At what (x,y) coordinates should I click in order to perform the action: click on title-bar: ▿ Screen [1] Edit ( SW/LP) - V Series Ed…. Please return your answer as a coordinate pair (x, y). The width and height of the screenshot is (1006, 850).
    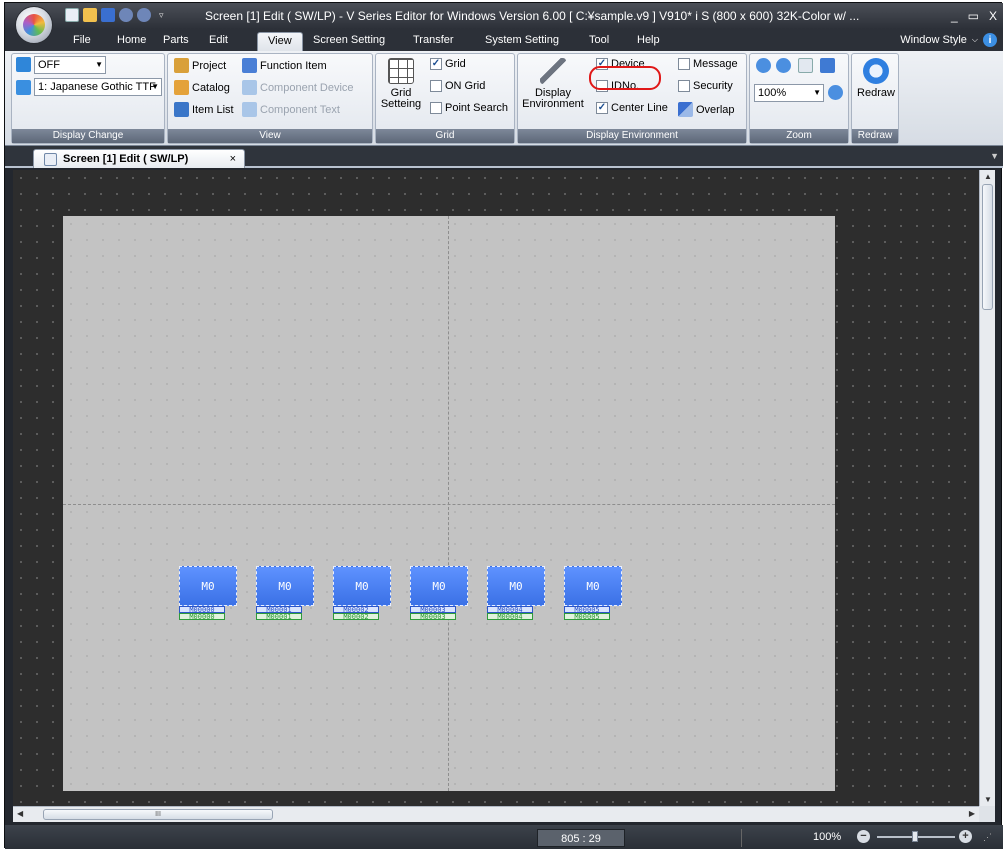
    Looking at the image, I should click on (504, 16).